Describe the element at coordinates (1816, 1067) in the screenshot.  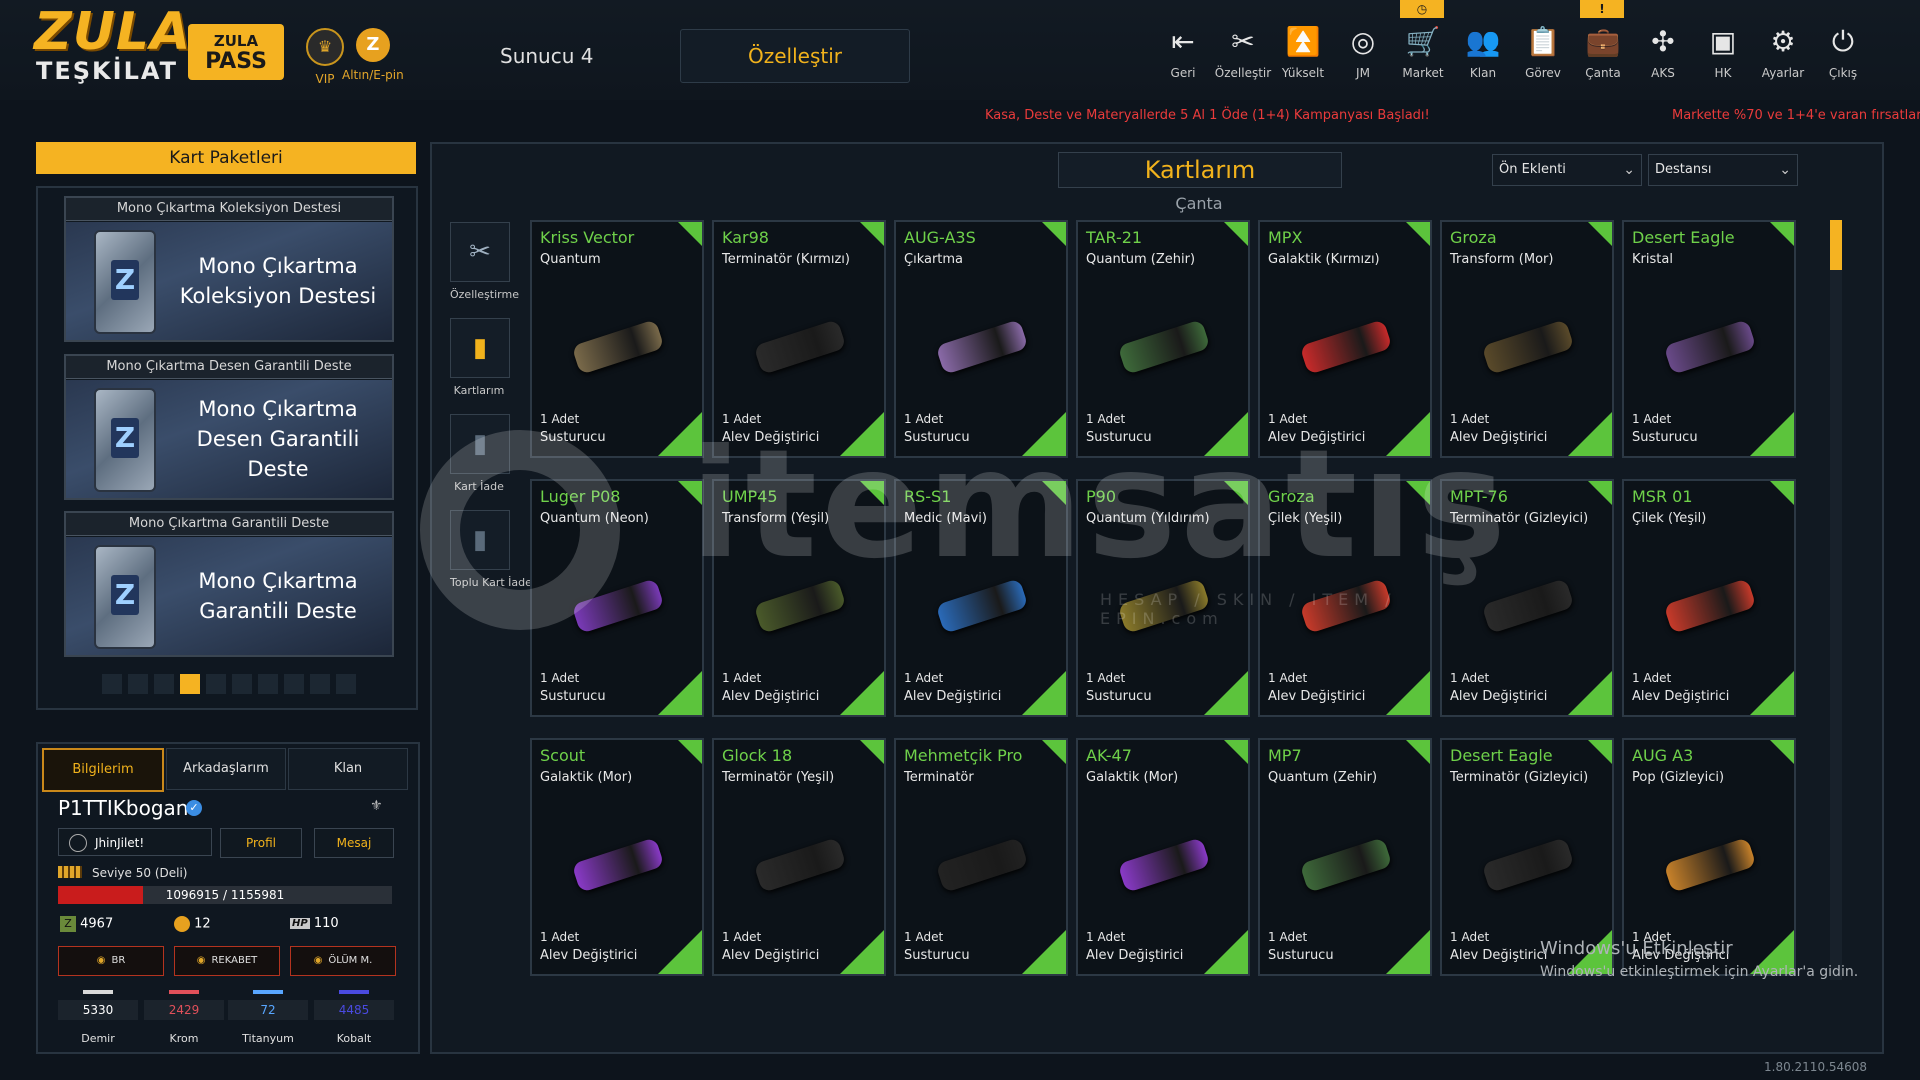
I see `version-label: 1.80.2110.54608` at that location.